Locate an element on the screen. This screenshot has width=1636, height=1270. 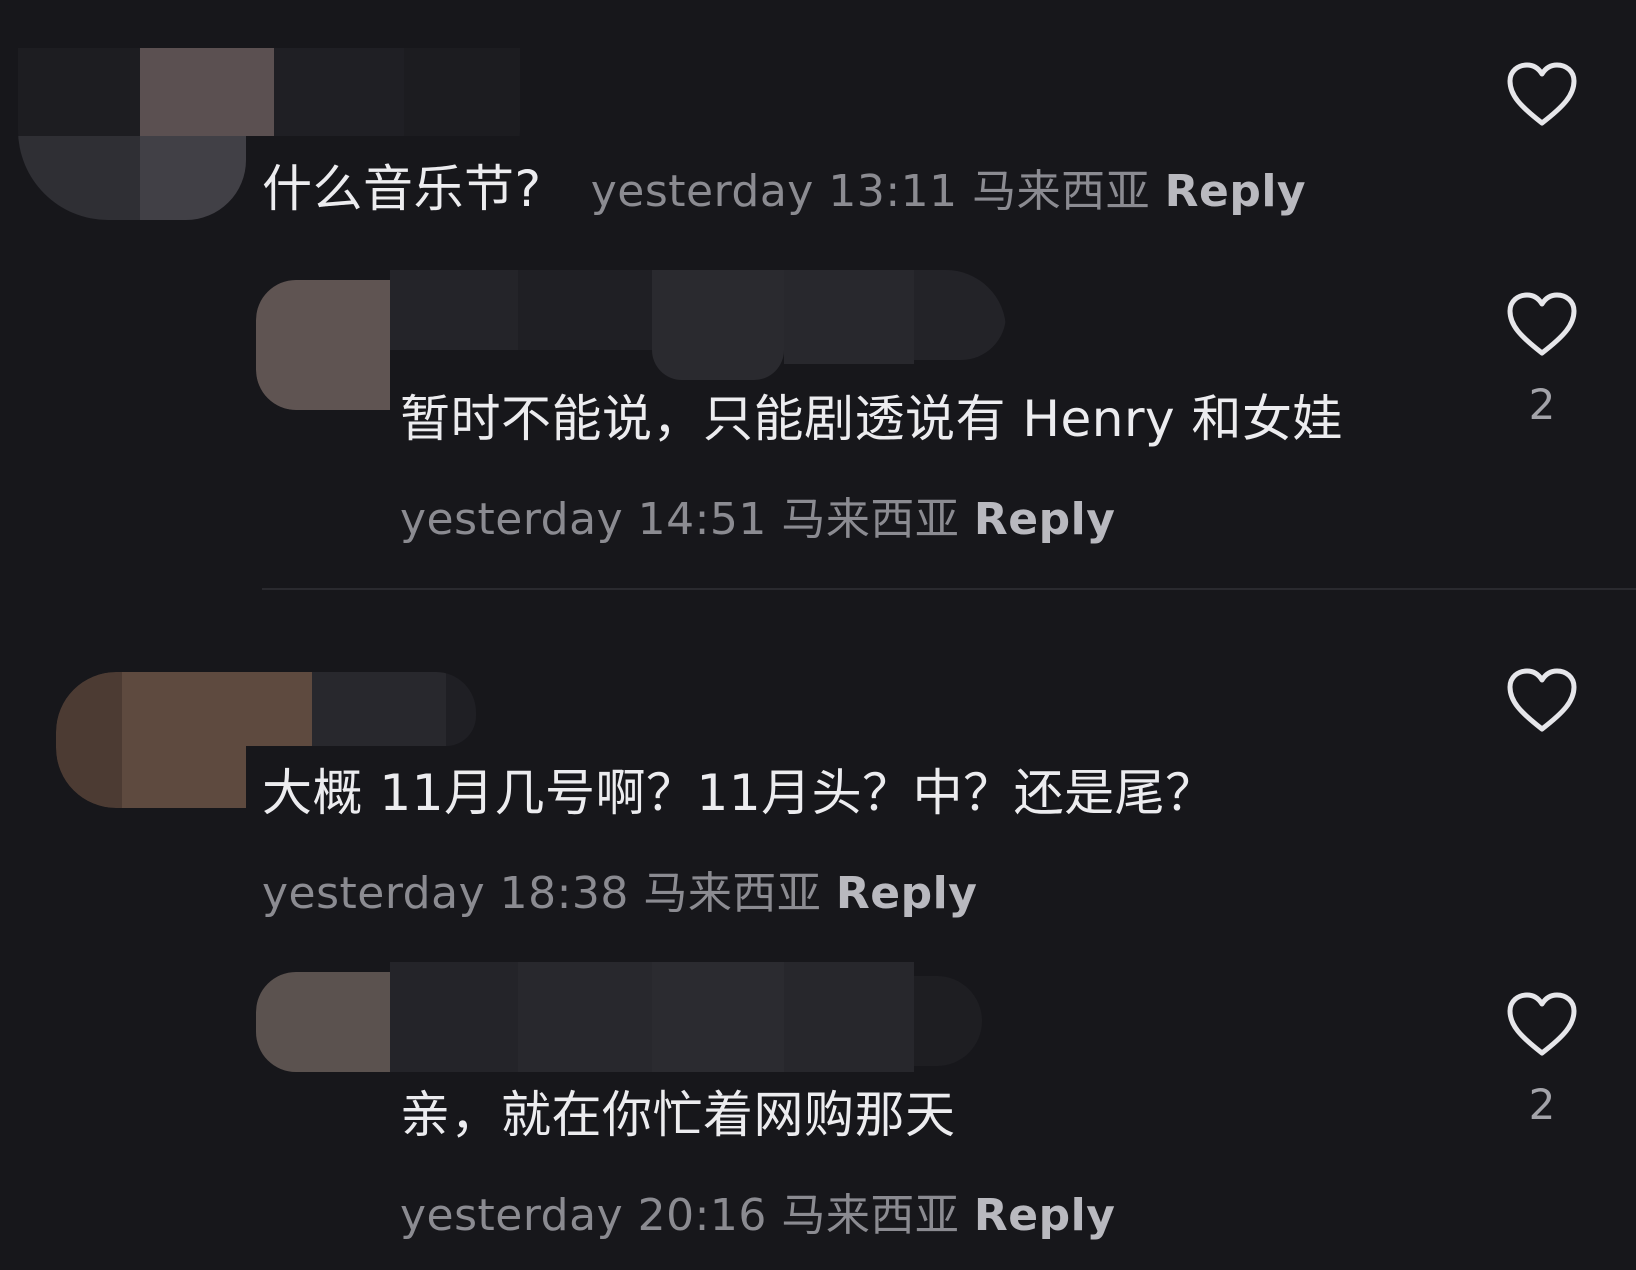
comment-meta: yesterday 18:38 马来西亚 Reply is located at coordinates (837, 892).